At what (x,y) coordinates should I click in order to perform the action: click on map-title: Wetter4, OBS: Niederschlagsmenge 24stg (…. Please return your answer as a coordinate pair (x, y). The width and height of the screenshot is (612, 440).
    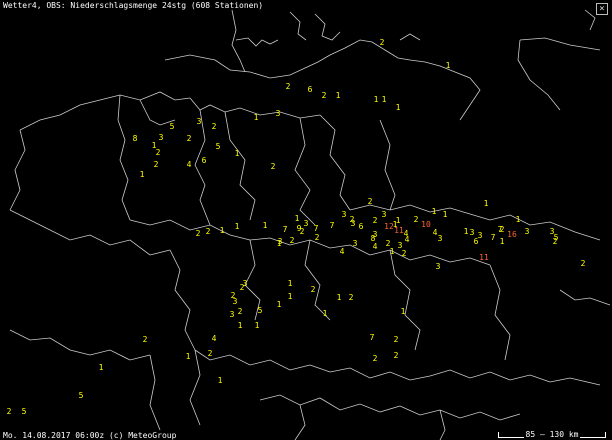
    Looking at the image, I should click on (133, 5).